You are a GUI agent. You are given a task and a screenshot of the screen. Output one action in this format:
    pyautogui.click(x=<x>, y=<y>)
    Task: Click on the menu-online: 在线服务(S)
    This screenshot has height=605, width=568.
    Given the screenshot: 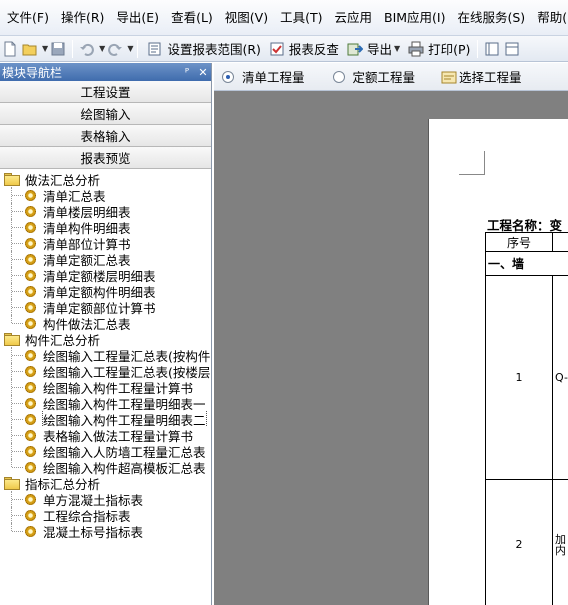 What is the action you would take?
    pyautogui.click(x=491, y=17)
    